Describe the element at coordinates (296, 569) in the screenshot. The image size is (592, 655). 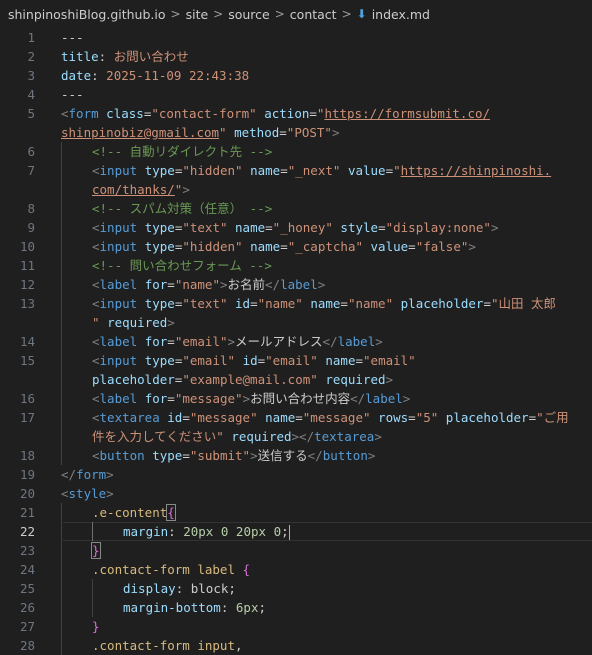
I see `code-line: 24 .contact-form label {` at that location.